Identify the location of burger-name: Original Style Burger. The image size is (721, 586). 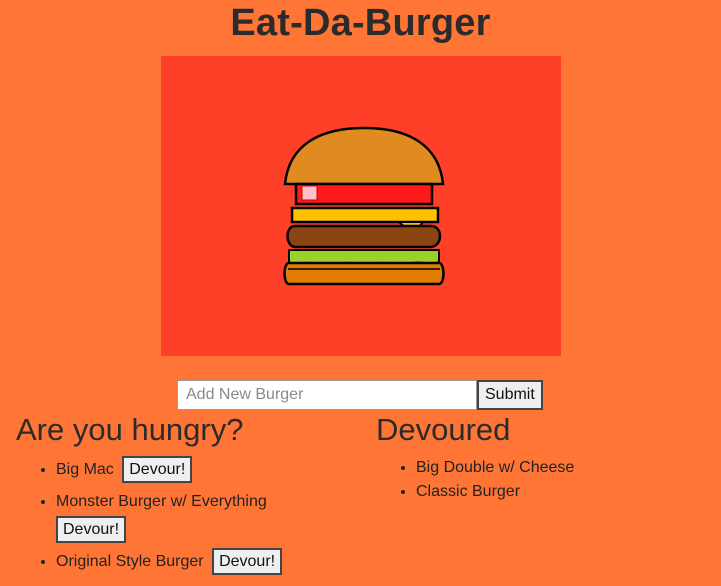
(130, 561).